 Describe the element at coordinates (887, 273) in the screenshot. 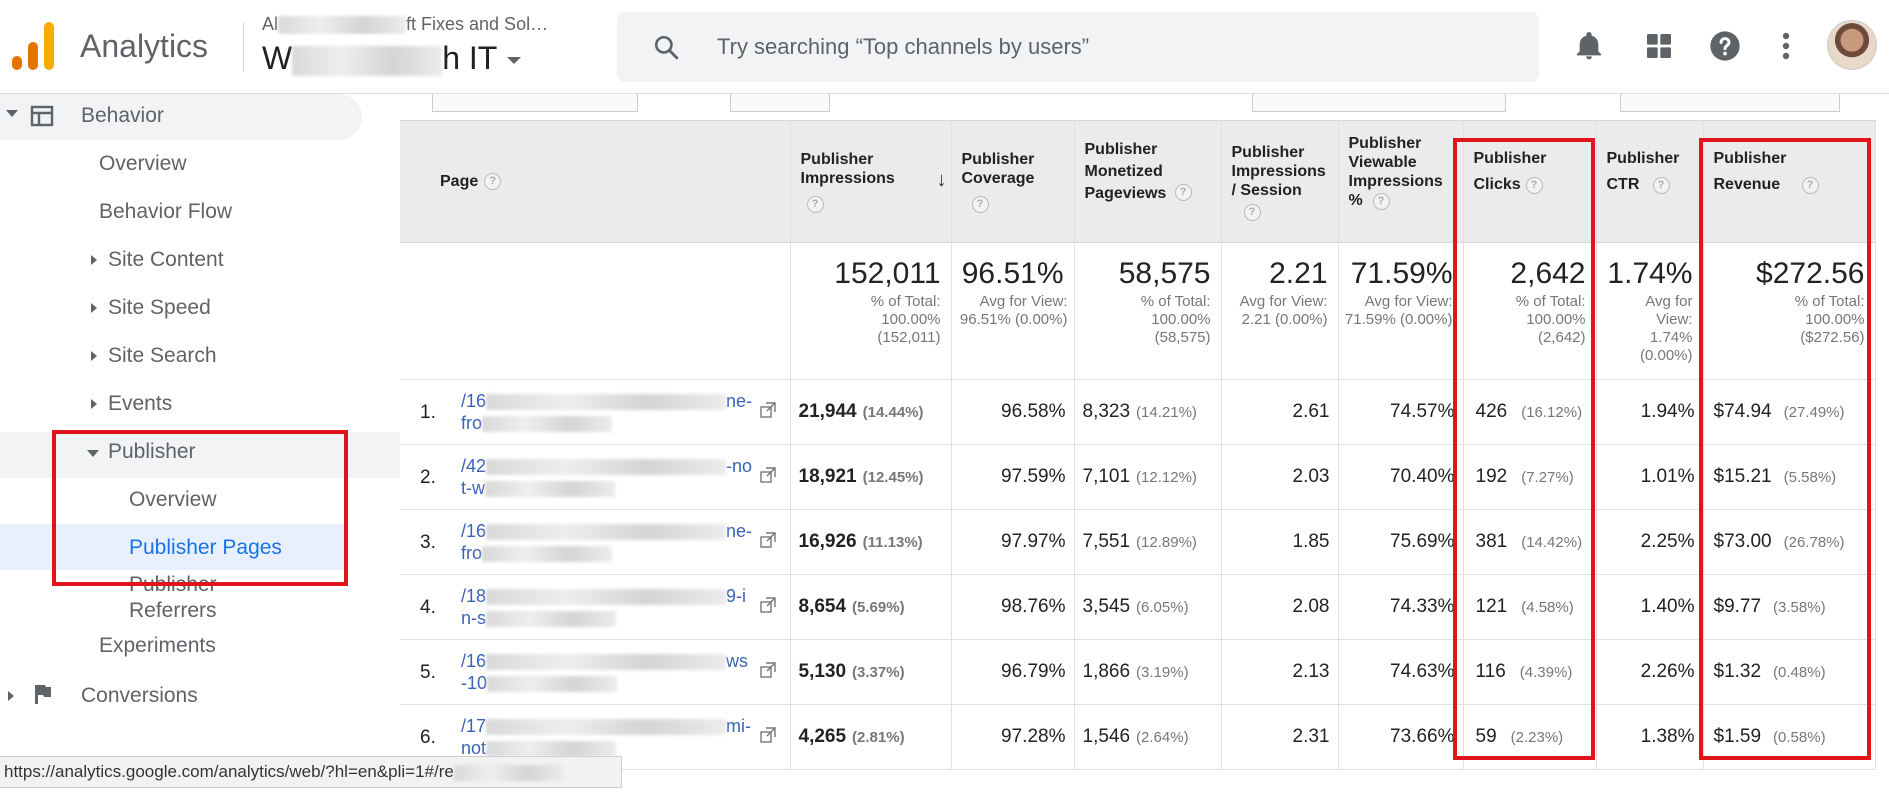

I see `total-value: 152,011` at that location.